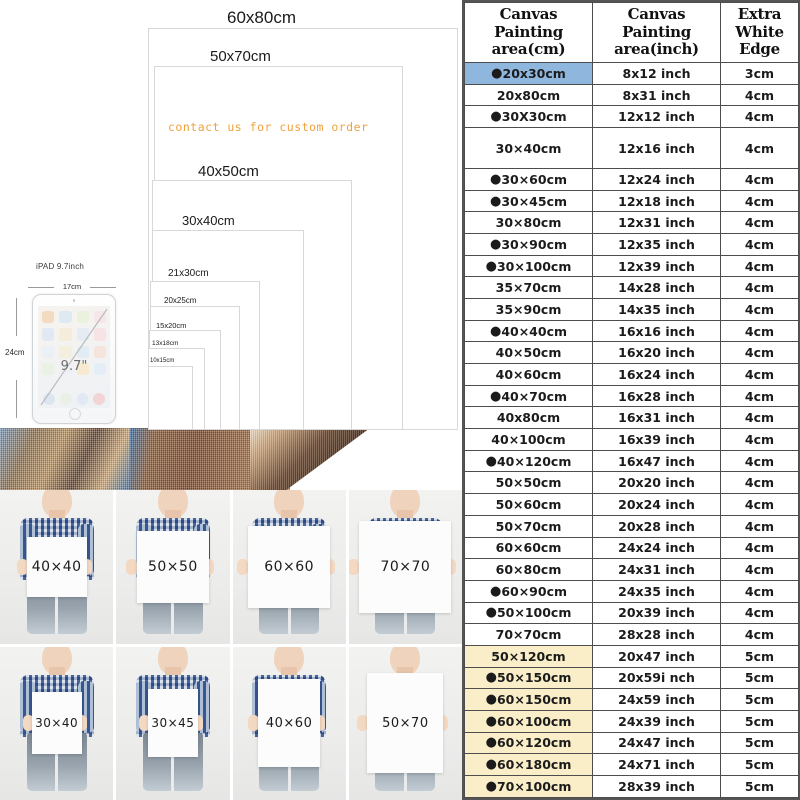  I want to click on cell-size-inch: 16x28 inch, so click(656, 396).